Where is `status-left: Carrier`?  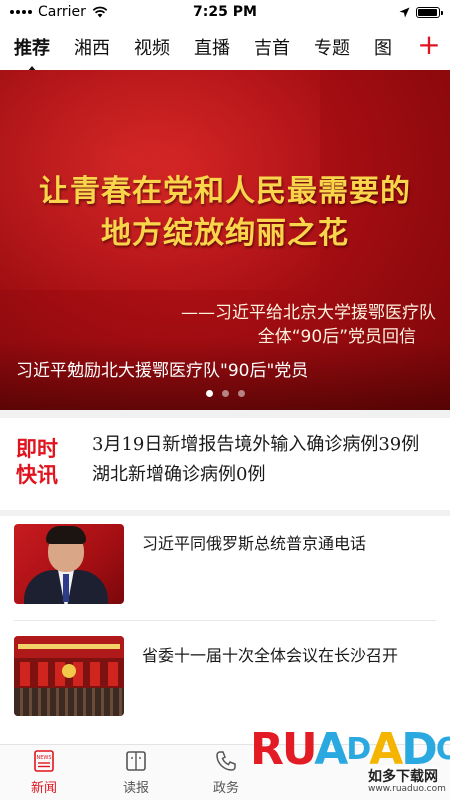 status-left: Carrier is located at coordinates (85, 12).